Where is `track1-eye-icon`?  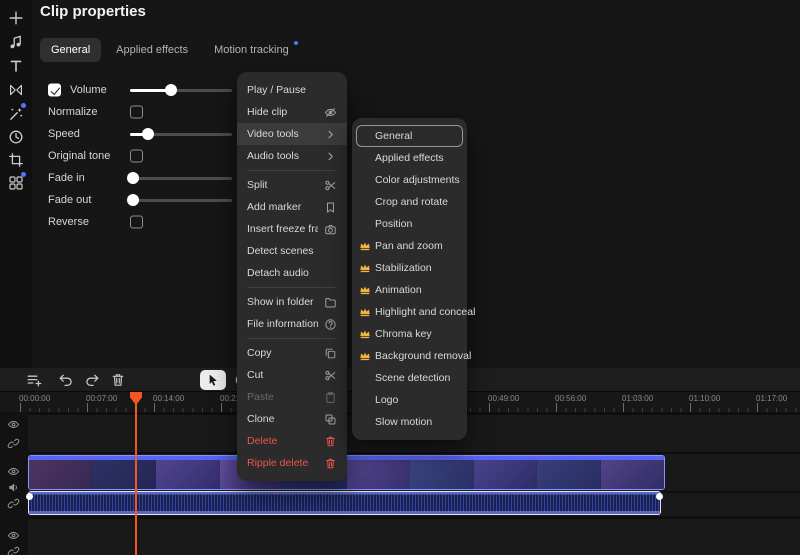 track1-eye-icon is located at coordinates (13, 424).